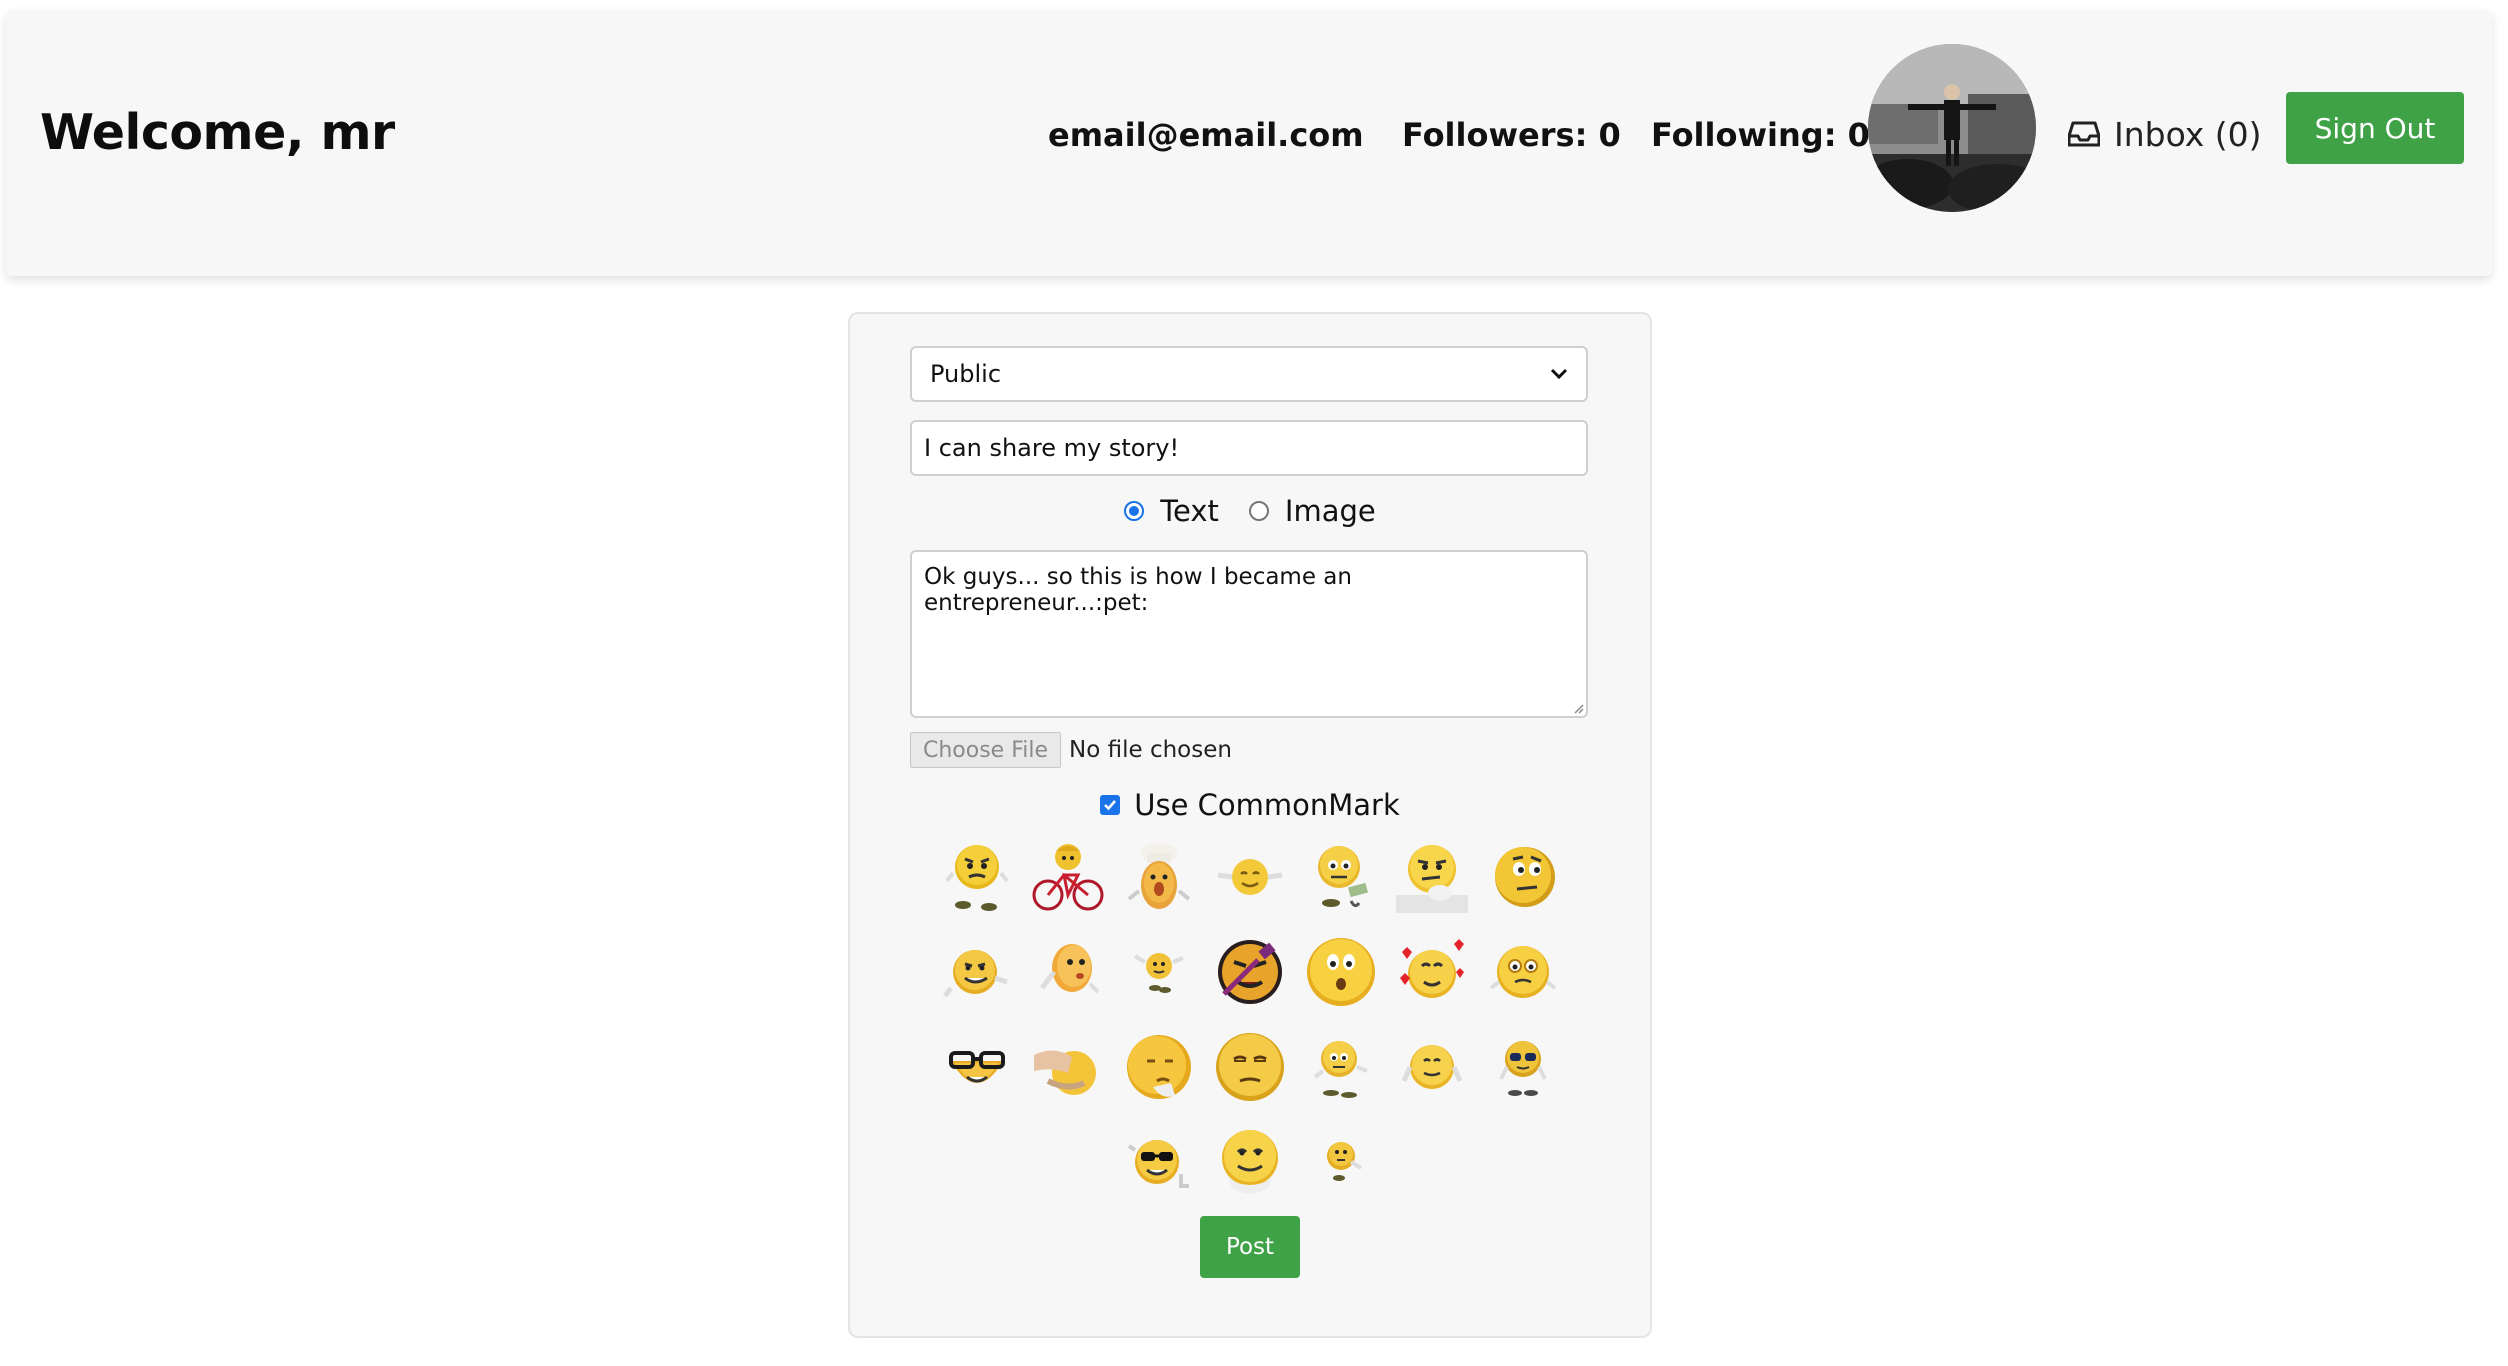 The width and height of the screenshot is (2508, 1366). I want to click on cool-thumbs-up-emoji-icon, so click(1158, 1164).